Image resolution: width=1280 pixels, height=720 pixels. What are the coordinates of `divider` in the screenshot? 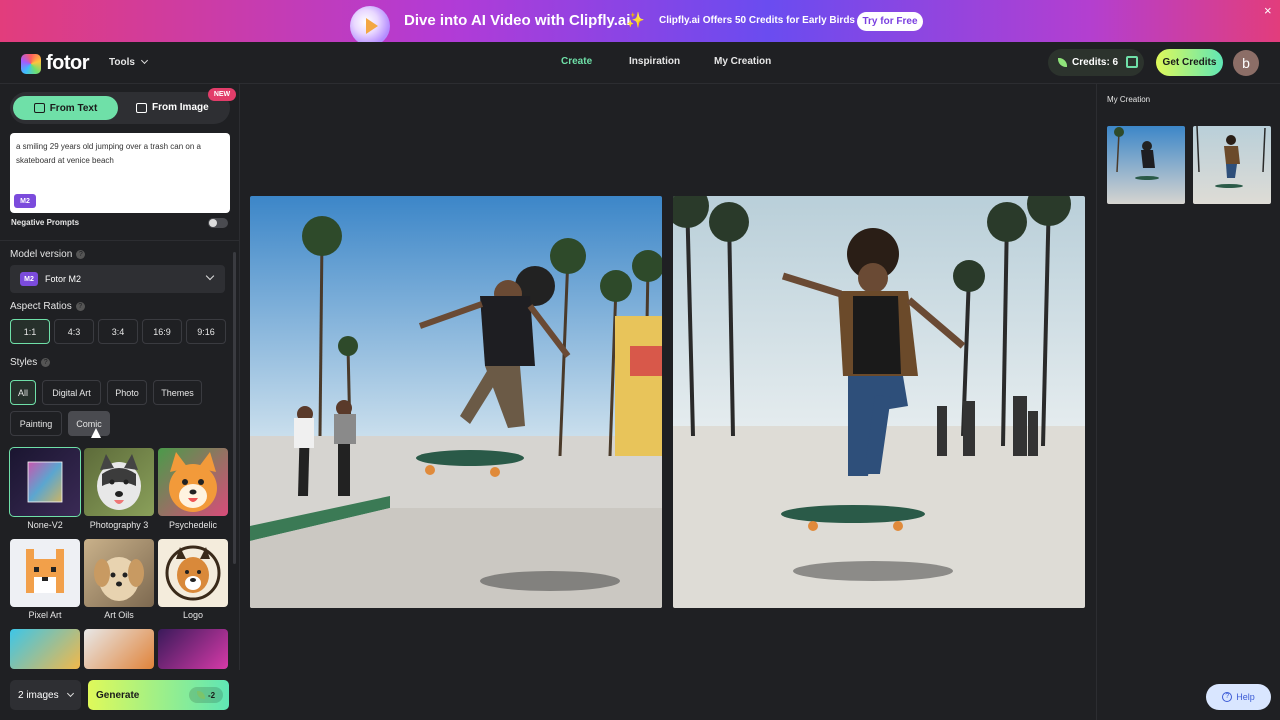 It's located at (120, 240).